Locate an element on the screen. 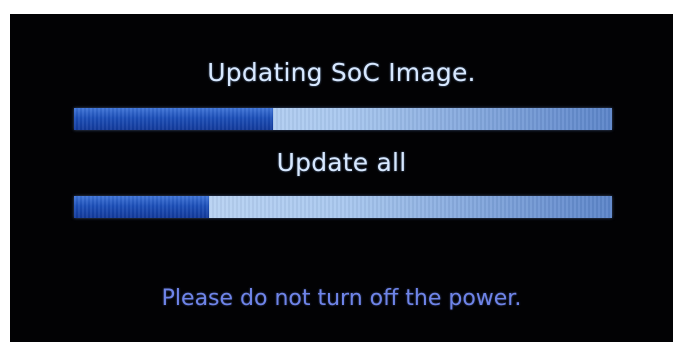 Image resolution: width=673 pixels, height=342 pixels. power-warning-text: Please do not turn off the power. is located at coordinates (341, 298).